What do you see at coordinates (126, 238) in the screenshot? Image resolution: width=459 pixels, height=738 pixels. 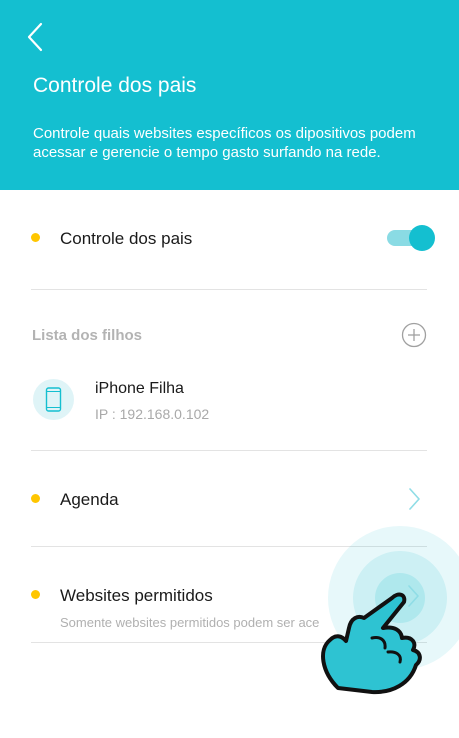 I see `parental-control-label: Controle dos pais` at bounding box center [126, 238].